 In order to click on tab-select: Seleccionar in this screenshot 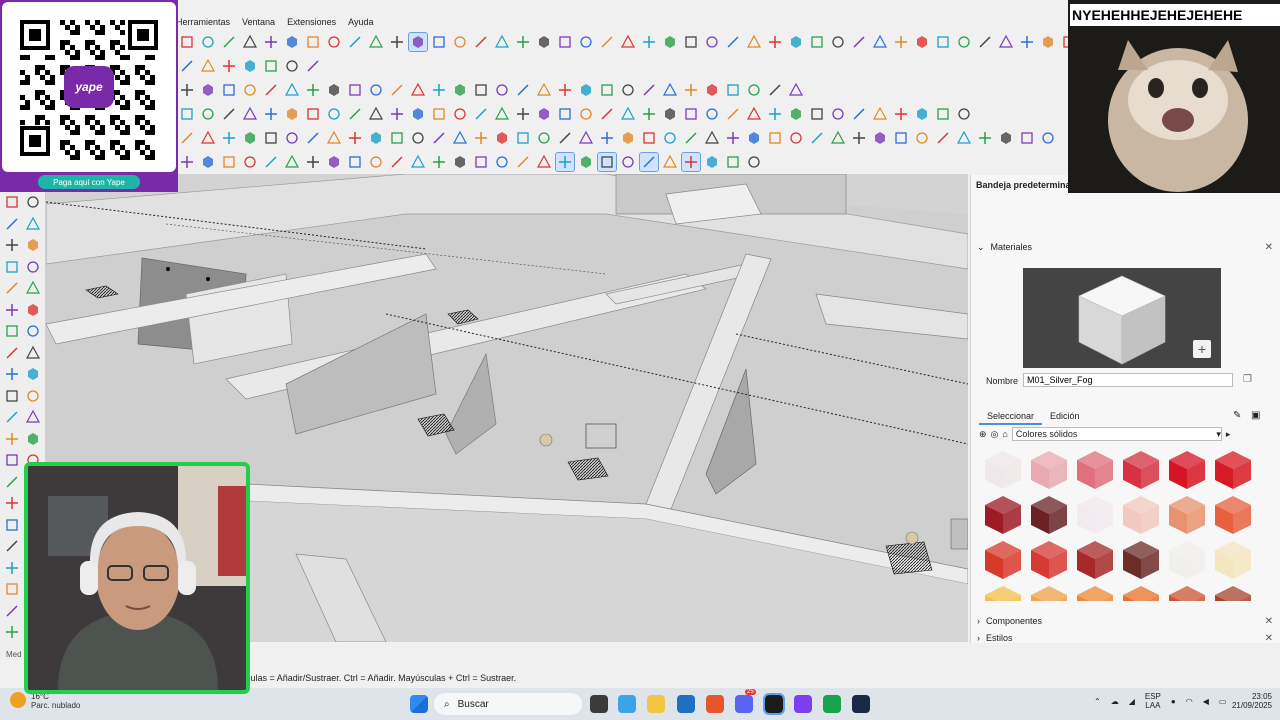, I will do `click(1011, 417)`.